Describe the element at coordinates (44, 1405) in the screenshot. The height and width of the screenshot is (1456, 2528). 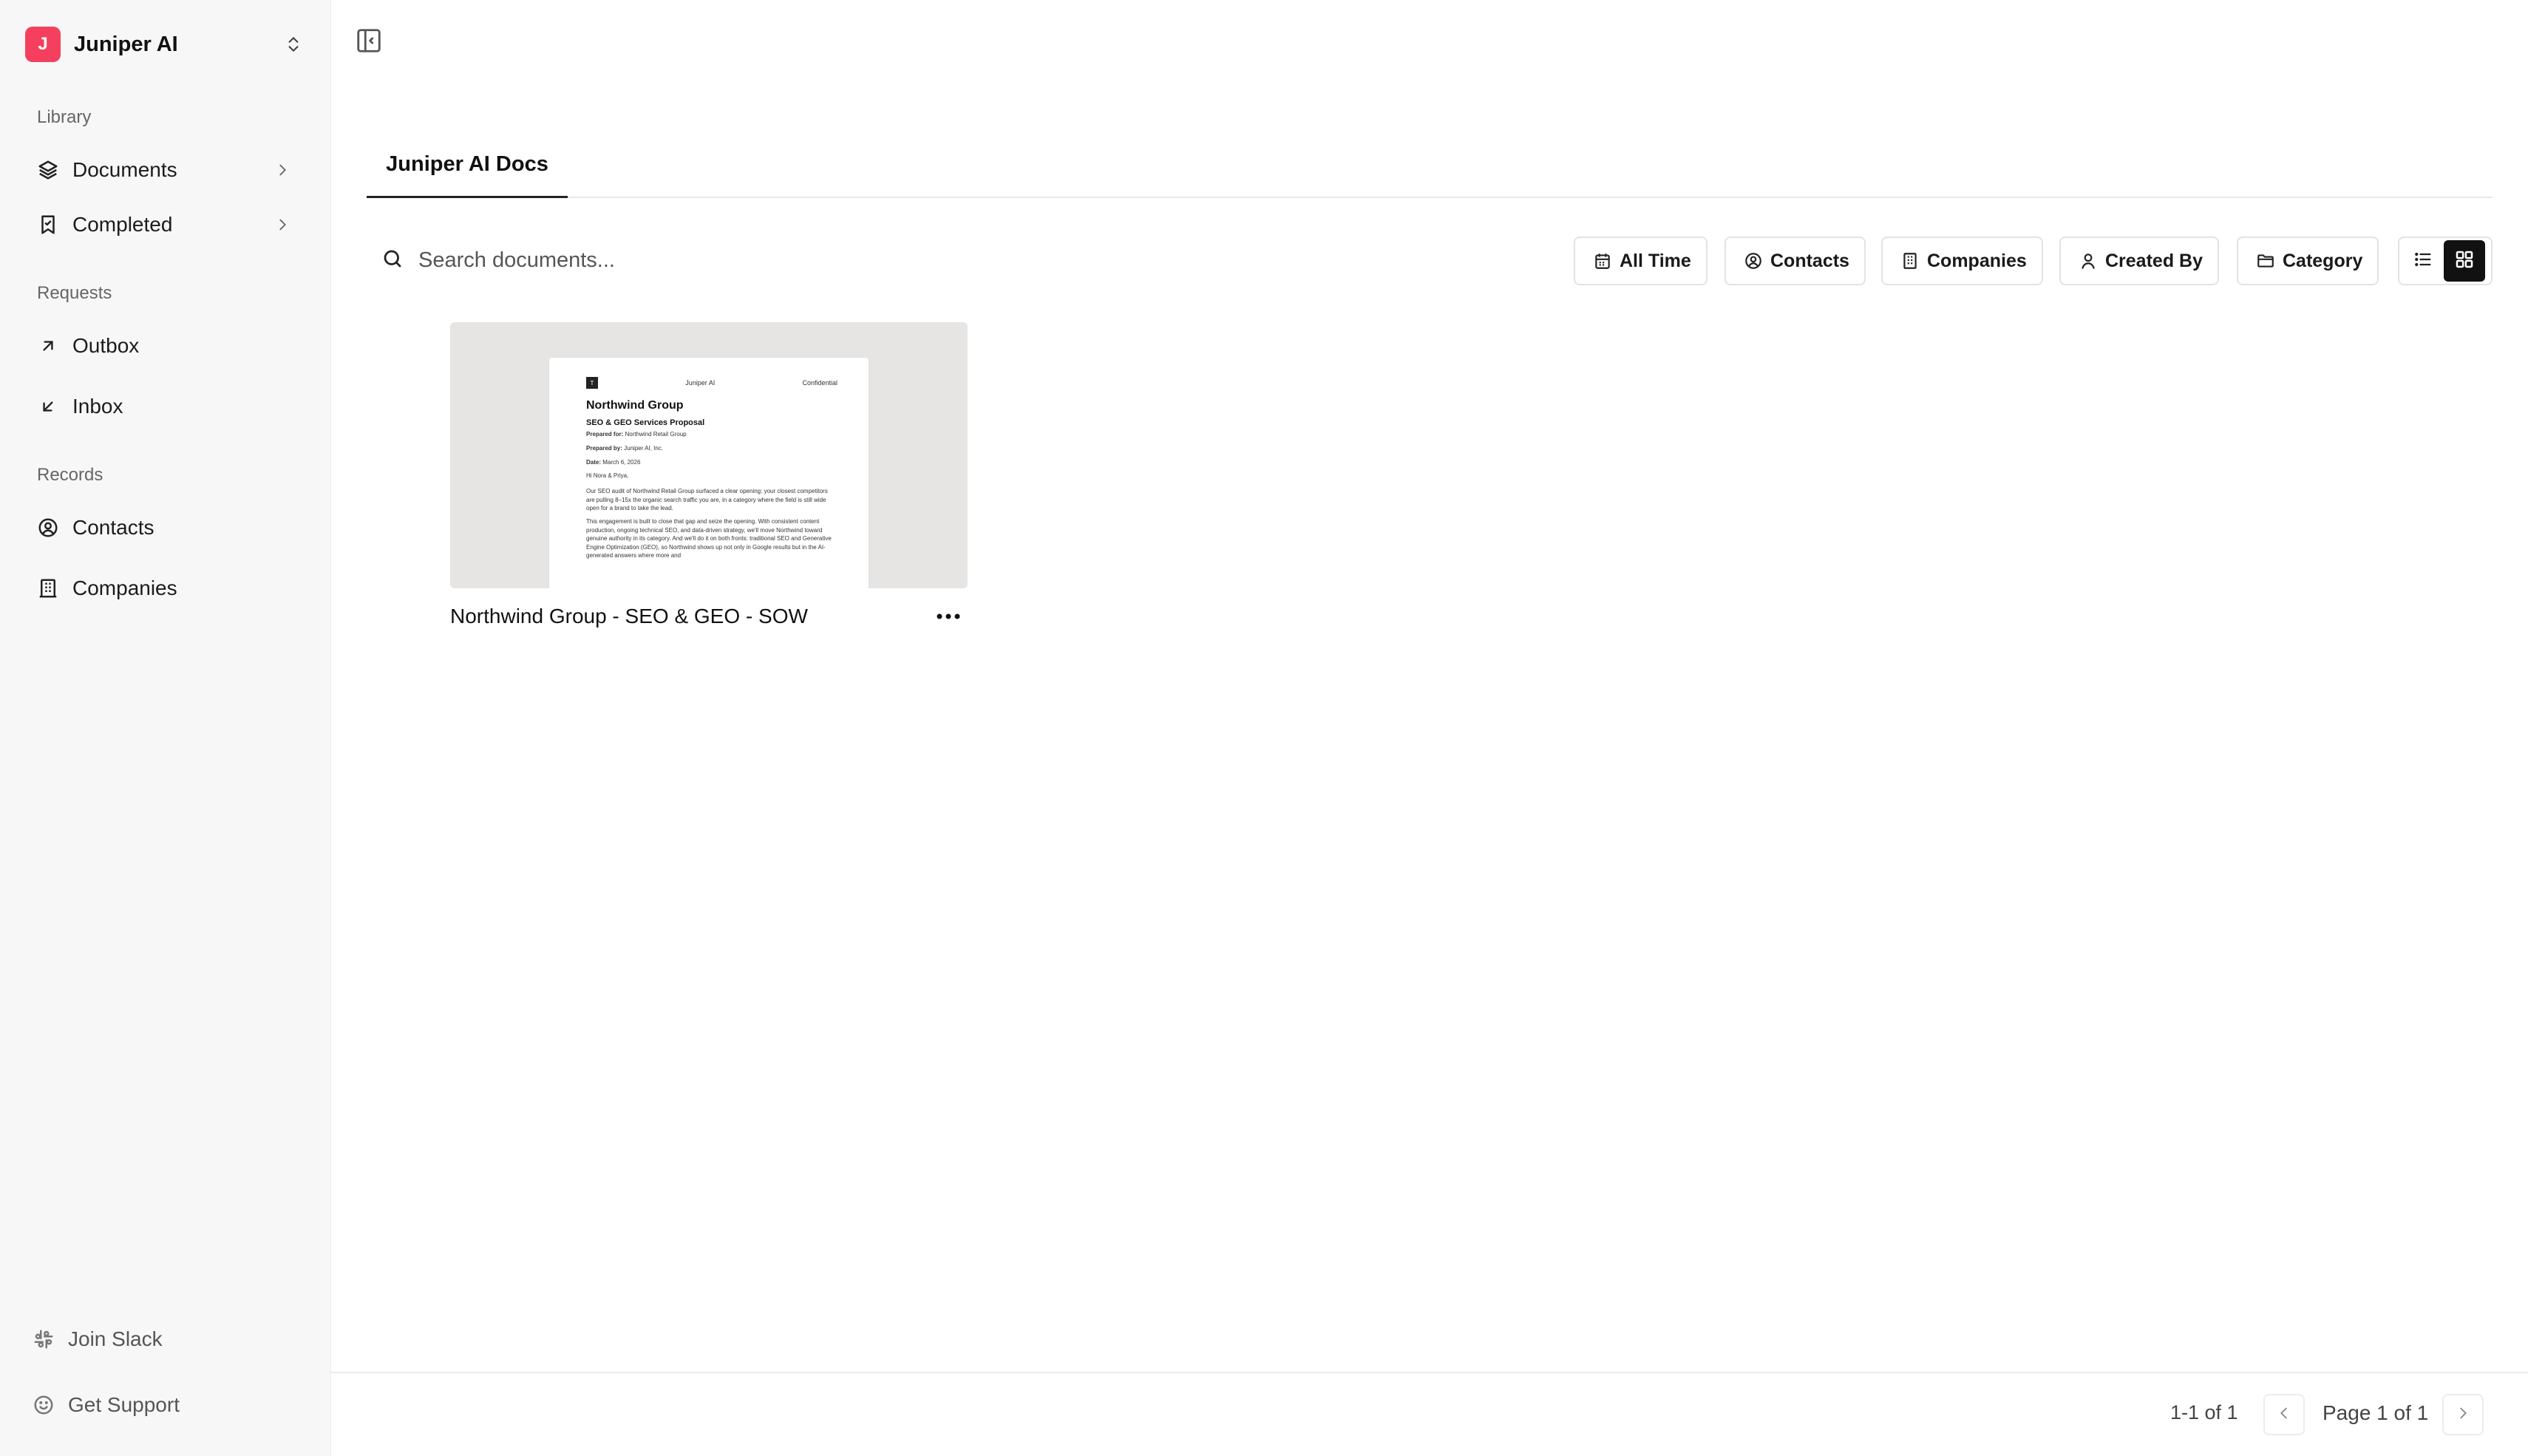
I see `smile-icon` at that location.